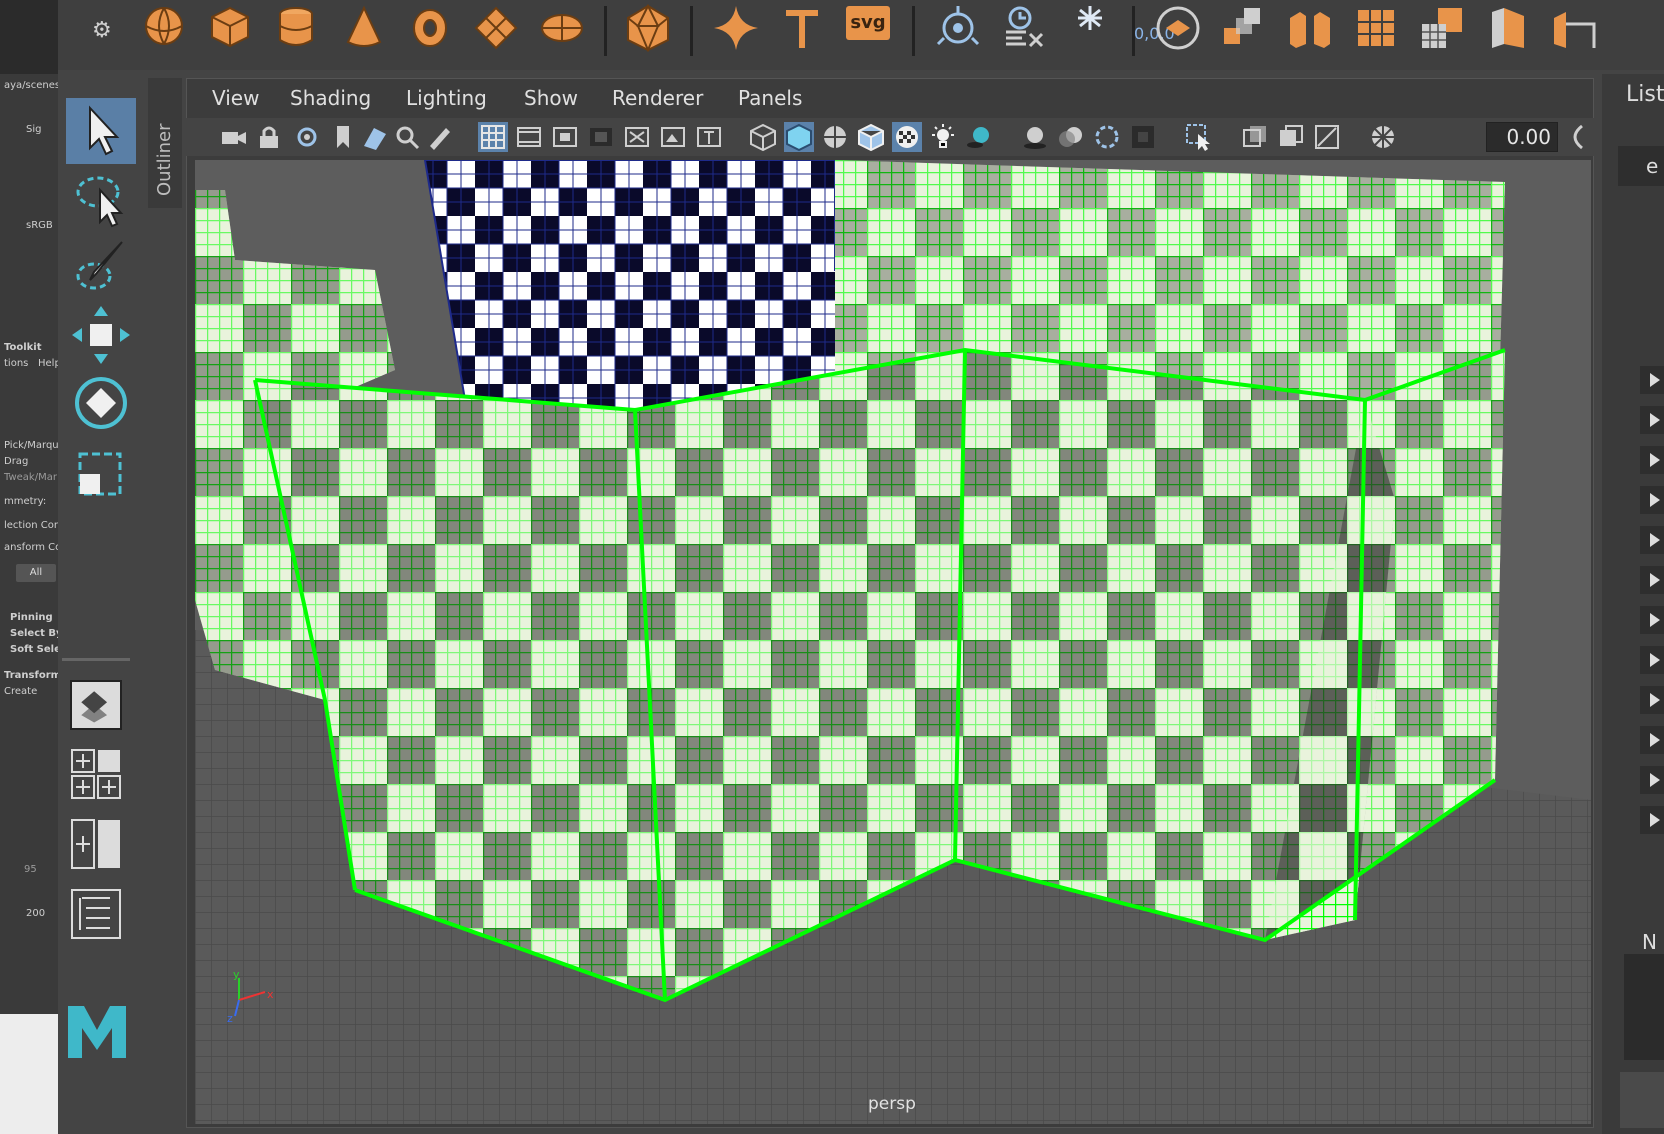 The width and height of the screenshot is (1664, 1134). Describe the element at coordinates (101, 335) in the screenshot. I see `move-tool` at that location.